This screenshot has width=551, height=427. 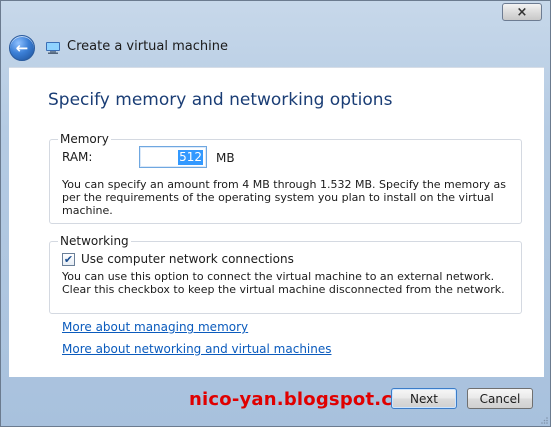 I want to click on virtual-machine-icon, so click(x=53, y=48).